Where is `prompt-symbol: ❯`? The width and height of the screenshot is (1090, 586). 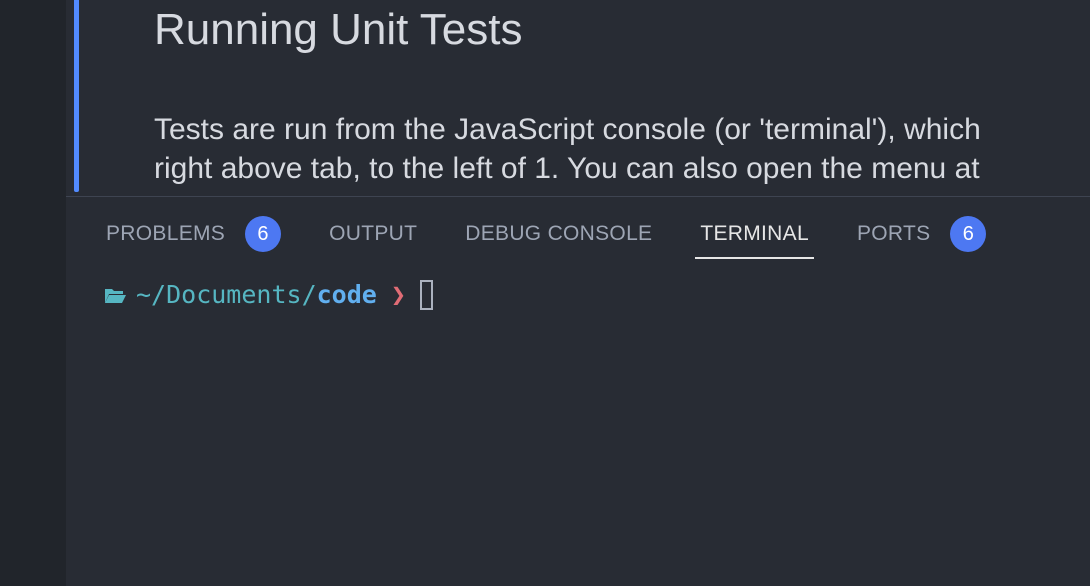
prompt-symbol: ❯ is located at coordinates (398, 294).